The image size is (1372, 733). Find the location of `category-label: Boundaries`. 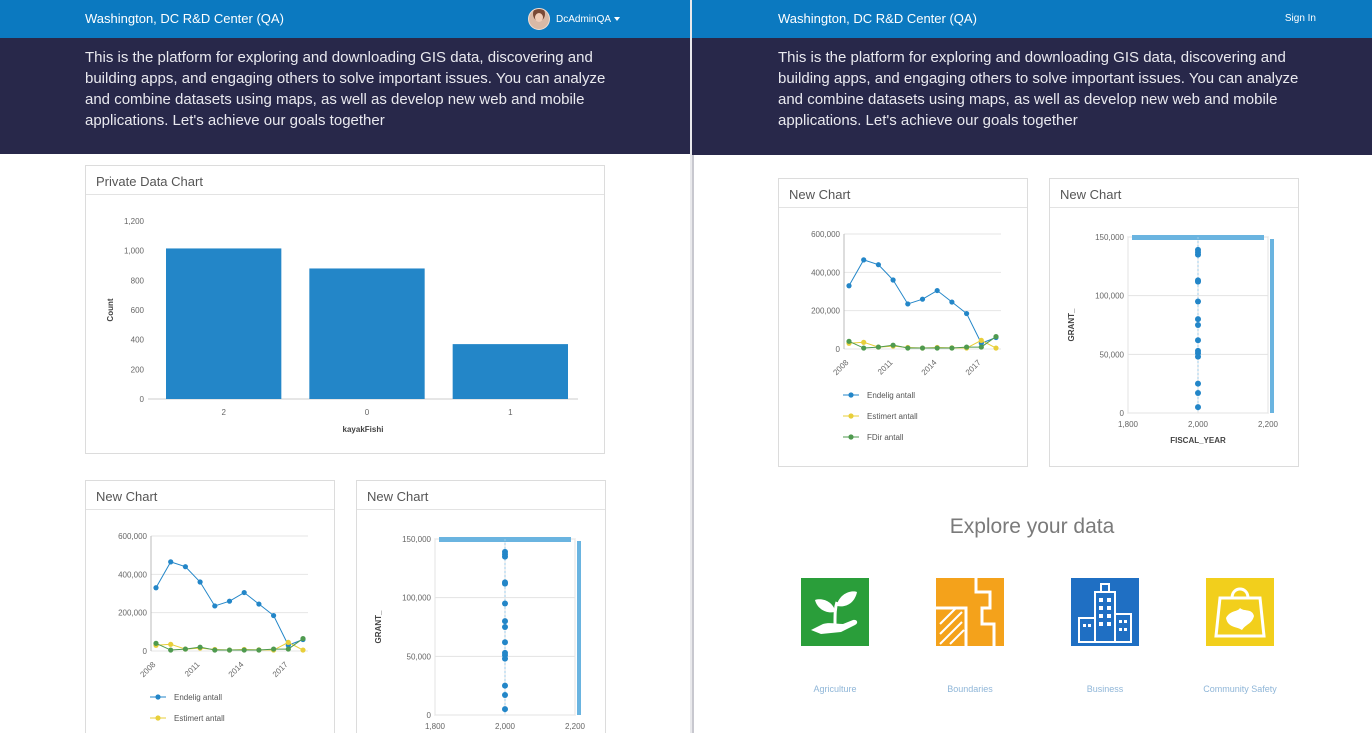

category-label: Boundaries is located at coordinates (970, 689).